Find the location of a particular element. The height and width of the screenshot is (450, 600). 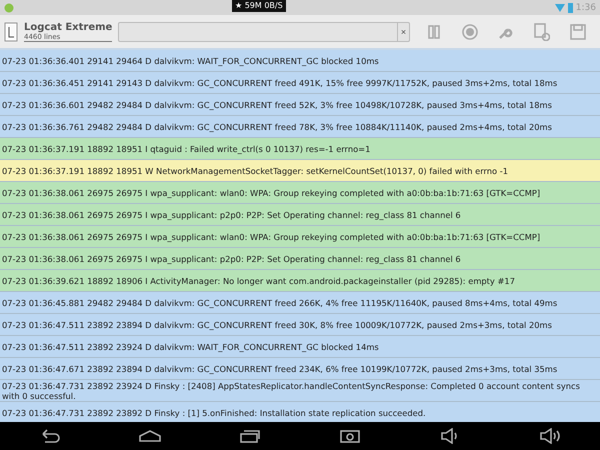

log-entry: 07-23 01:36:45.881 29482 29484 D dalvikvm: GC_CONCURRENT freed 266K, 4% free 11195K/11640K, paused 8ms+4ms, total 49ms is located at coordinates (300, 303).